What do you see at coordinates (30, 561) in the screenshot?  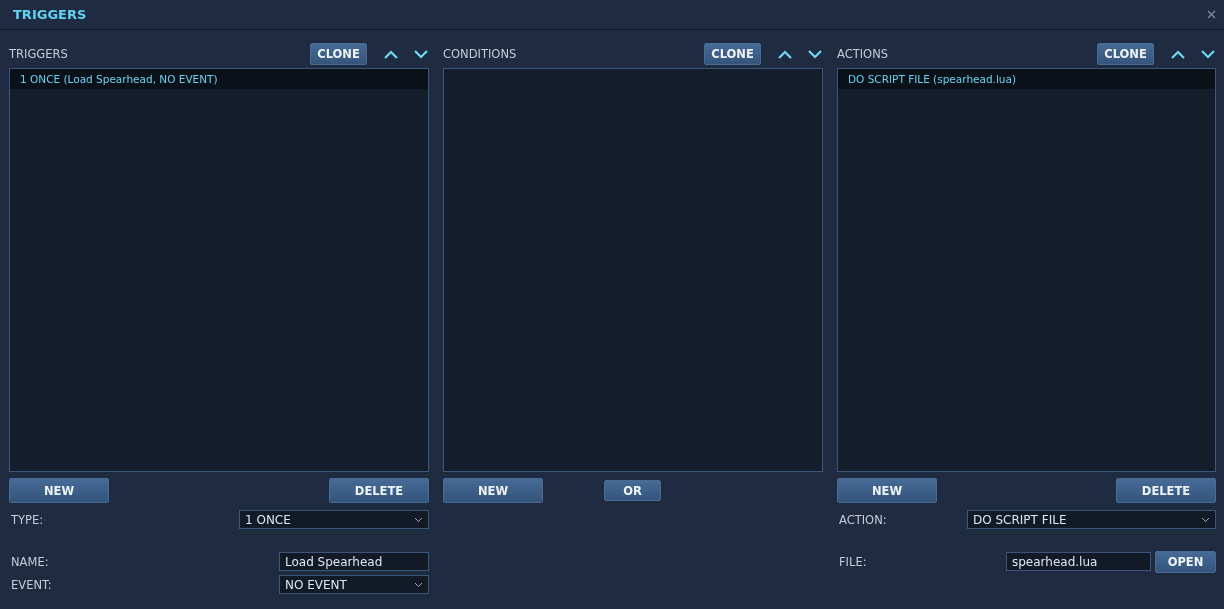 I see `field-label: NAME:` at bounding box center [30, 561].